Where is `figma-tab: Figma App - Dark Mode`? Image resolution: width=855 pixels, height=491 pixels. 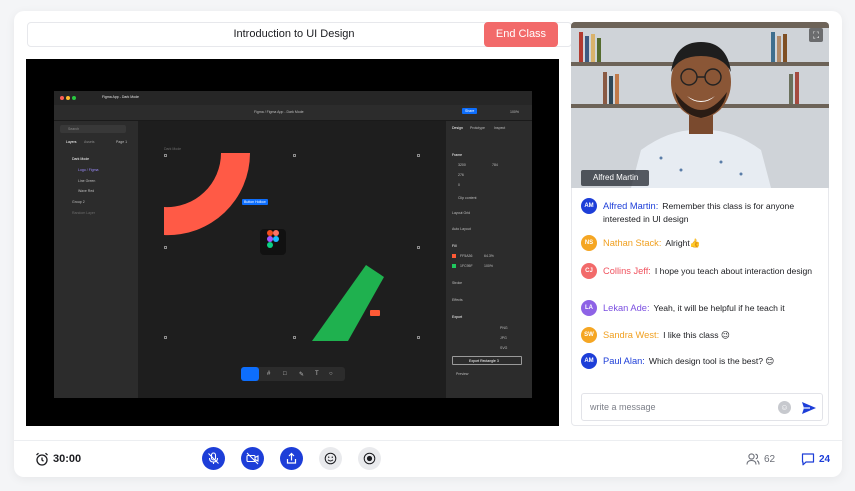
figma-tab: Figma App - Dark Mode is located at coordinates (120, 97).